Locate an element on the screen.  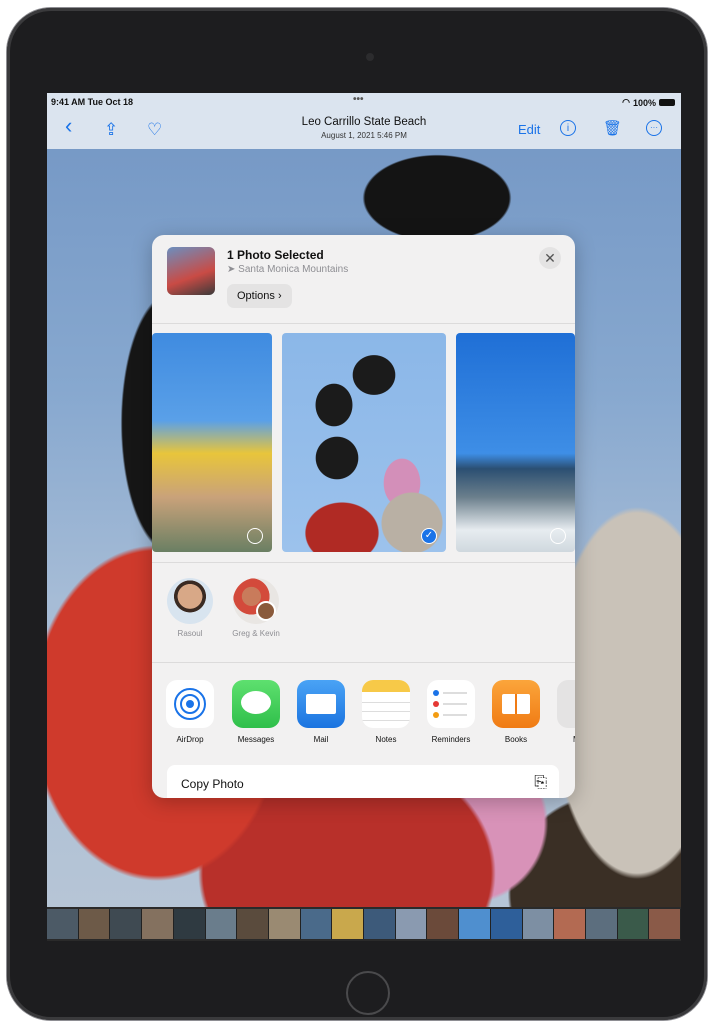
previews-divider is located at coordinates (363, 562).